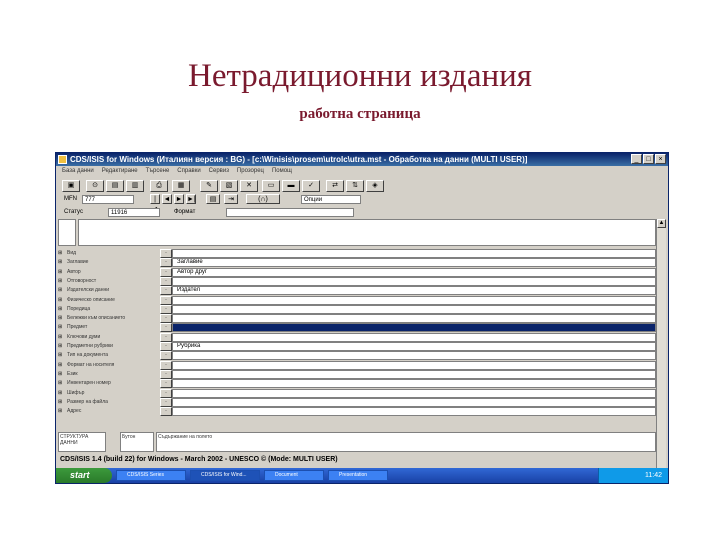  I want to click on export-icon: ⇄, so click(335, 186).